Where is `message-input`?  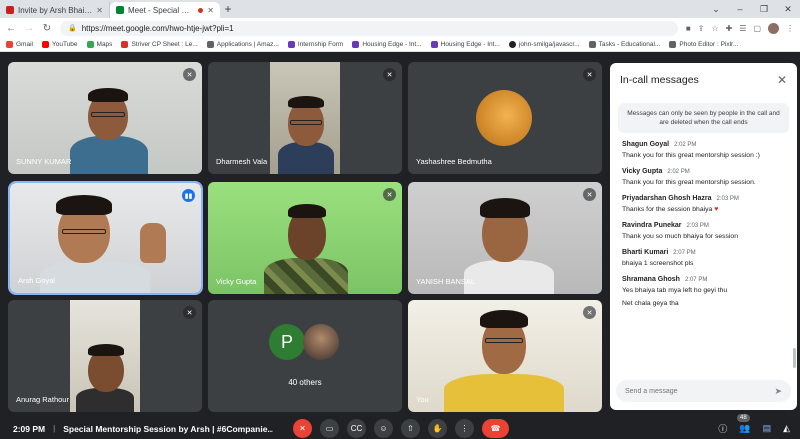
message-input is located at coordinates (695, 391).